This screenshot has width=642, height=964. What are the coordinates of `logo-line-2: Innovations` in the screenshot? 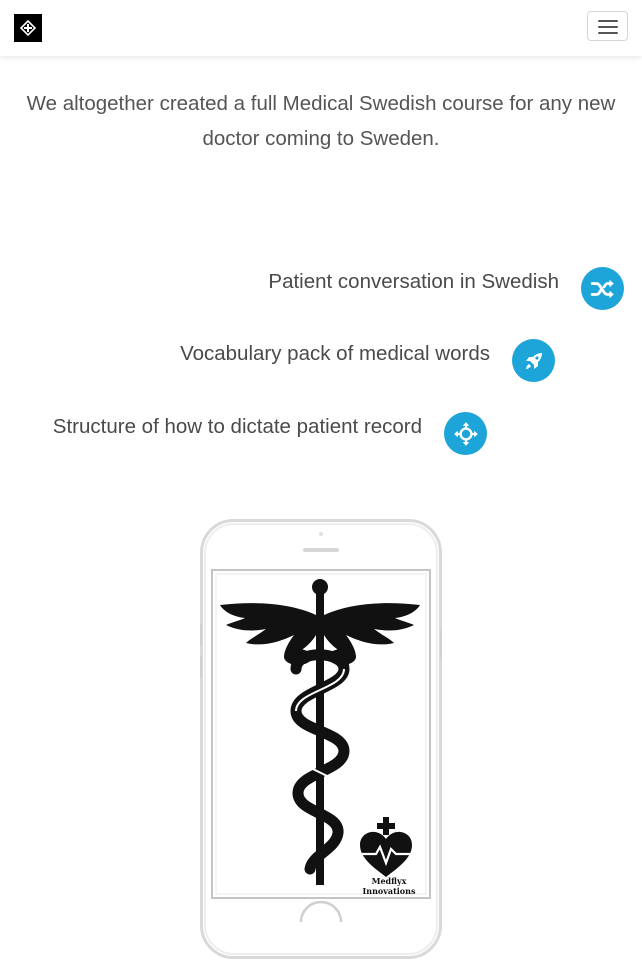 It's located at (389, 891).